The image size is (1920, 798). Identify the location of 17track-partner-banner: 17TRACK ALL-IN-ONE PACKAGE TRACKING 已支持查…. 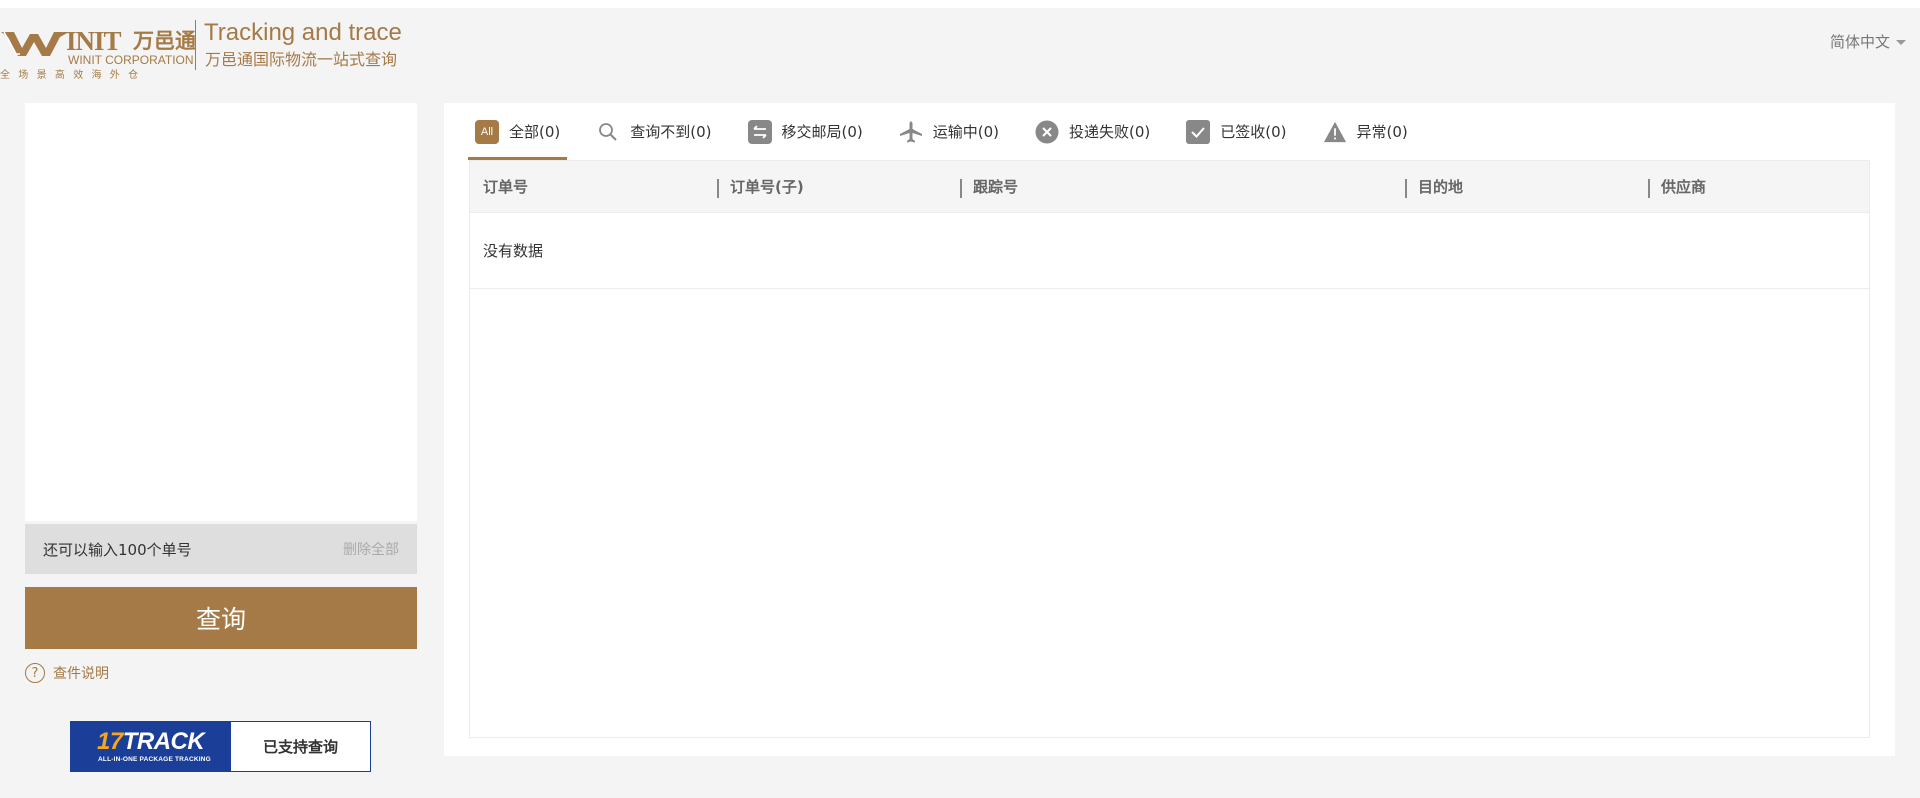
(220, 746).